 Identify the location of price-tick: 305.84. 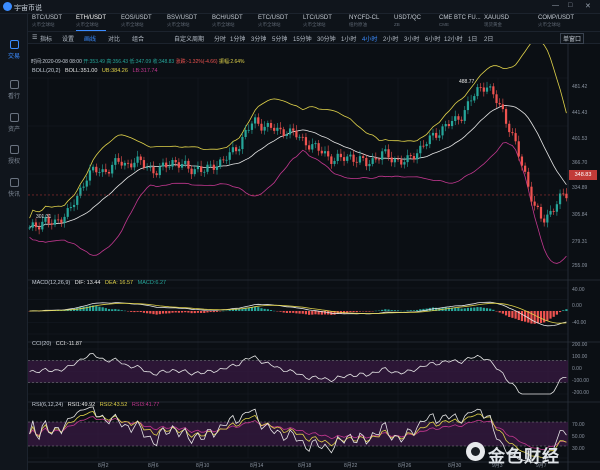
(580, 215).